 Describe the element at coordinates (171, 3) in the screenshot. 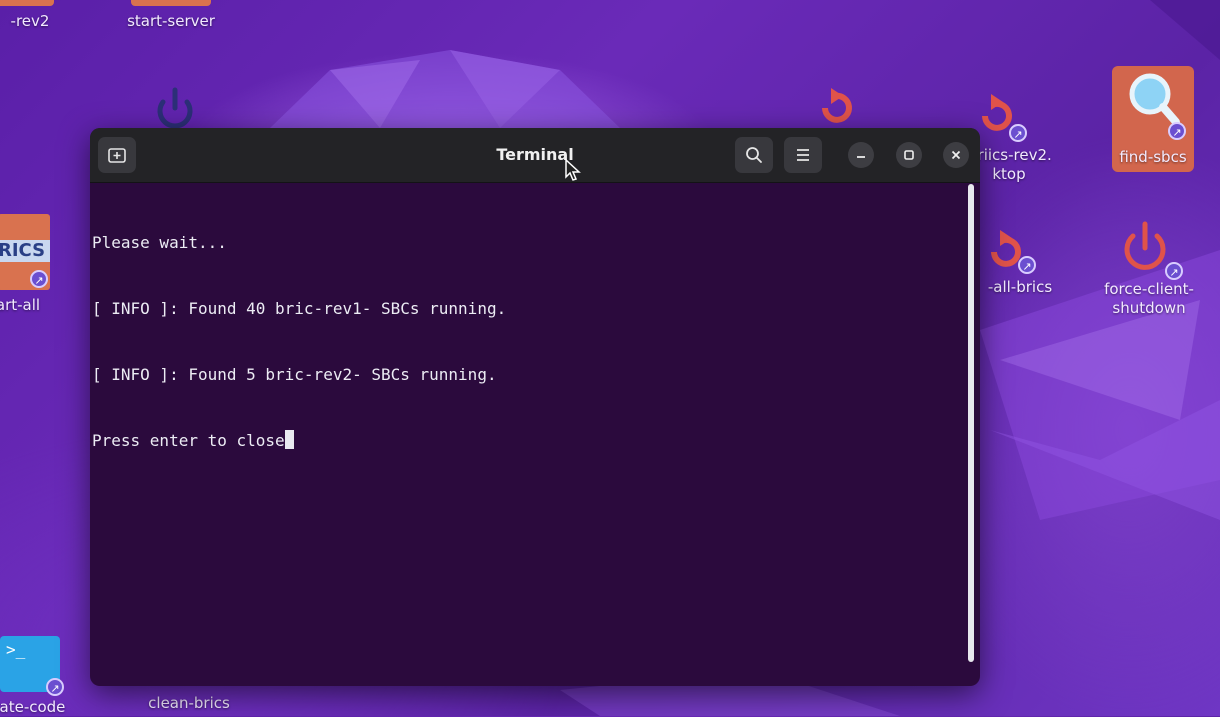

I see `server-icon` at that location.